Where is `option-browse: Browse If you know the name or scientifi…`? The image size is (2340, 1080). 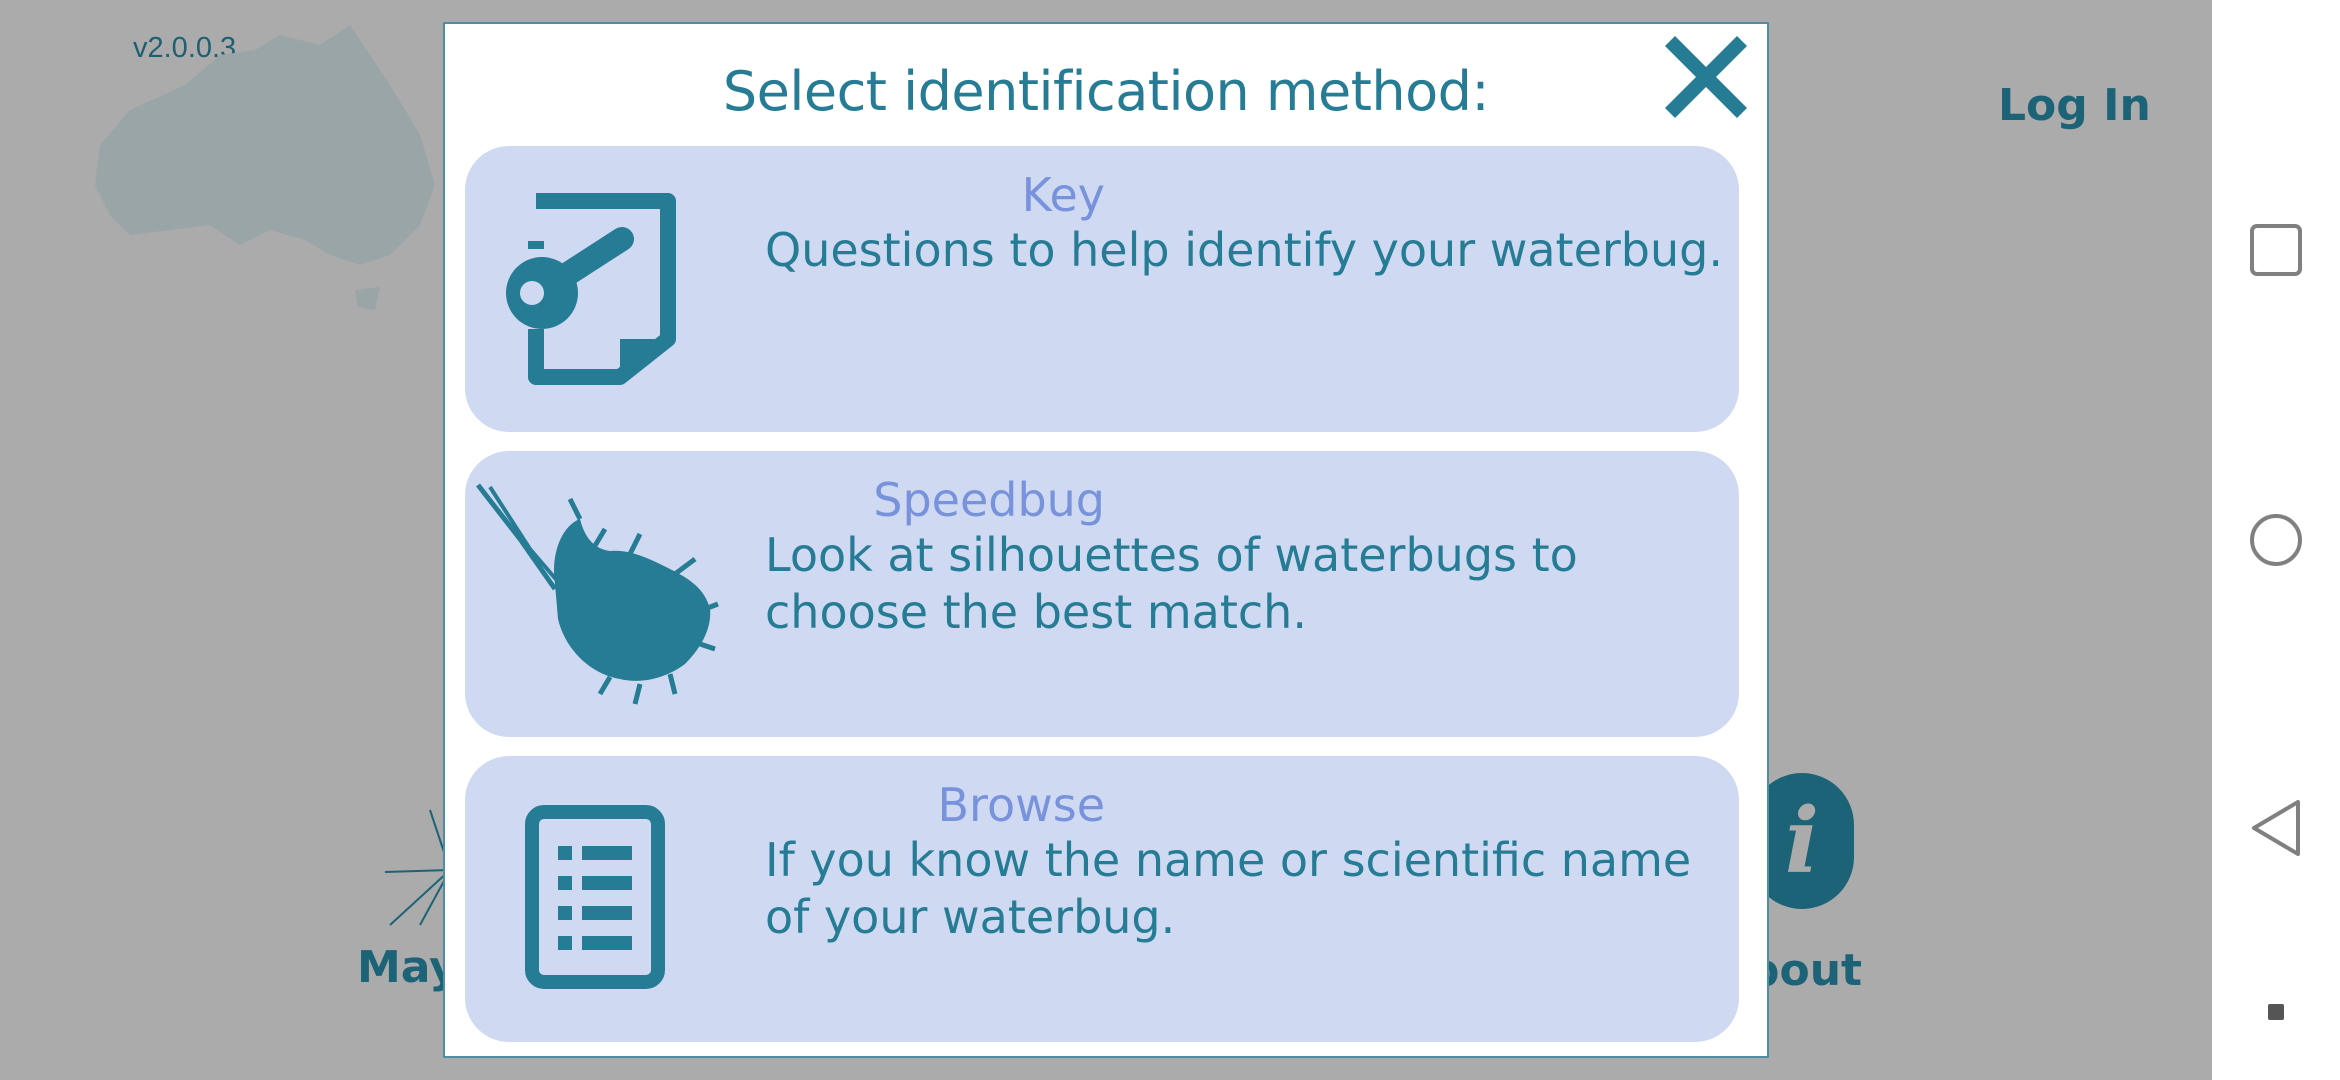 option-browse: Browse If you know the name or scientifi… is located at coordinates (1102, 899).